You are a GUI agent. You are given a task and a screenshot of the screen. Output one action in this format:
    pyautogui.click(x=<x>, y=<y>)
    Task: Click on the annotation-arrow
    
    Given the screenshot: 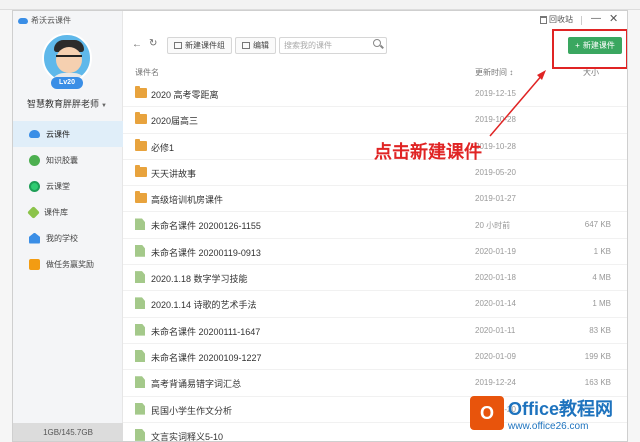 What is the action you would take?
    pyautogui.click(x=517, y=103)
    